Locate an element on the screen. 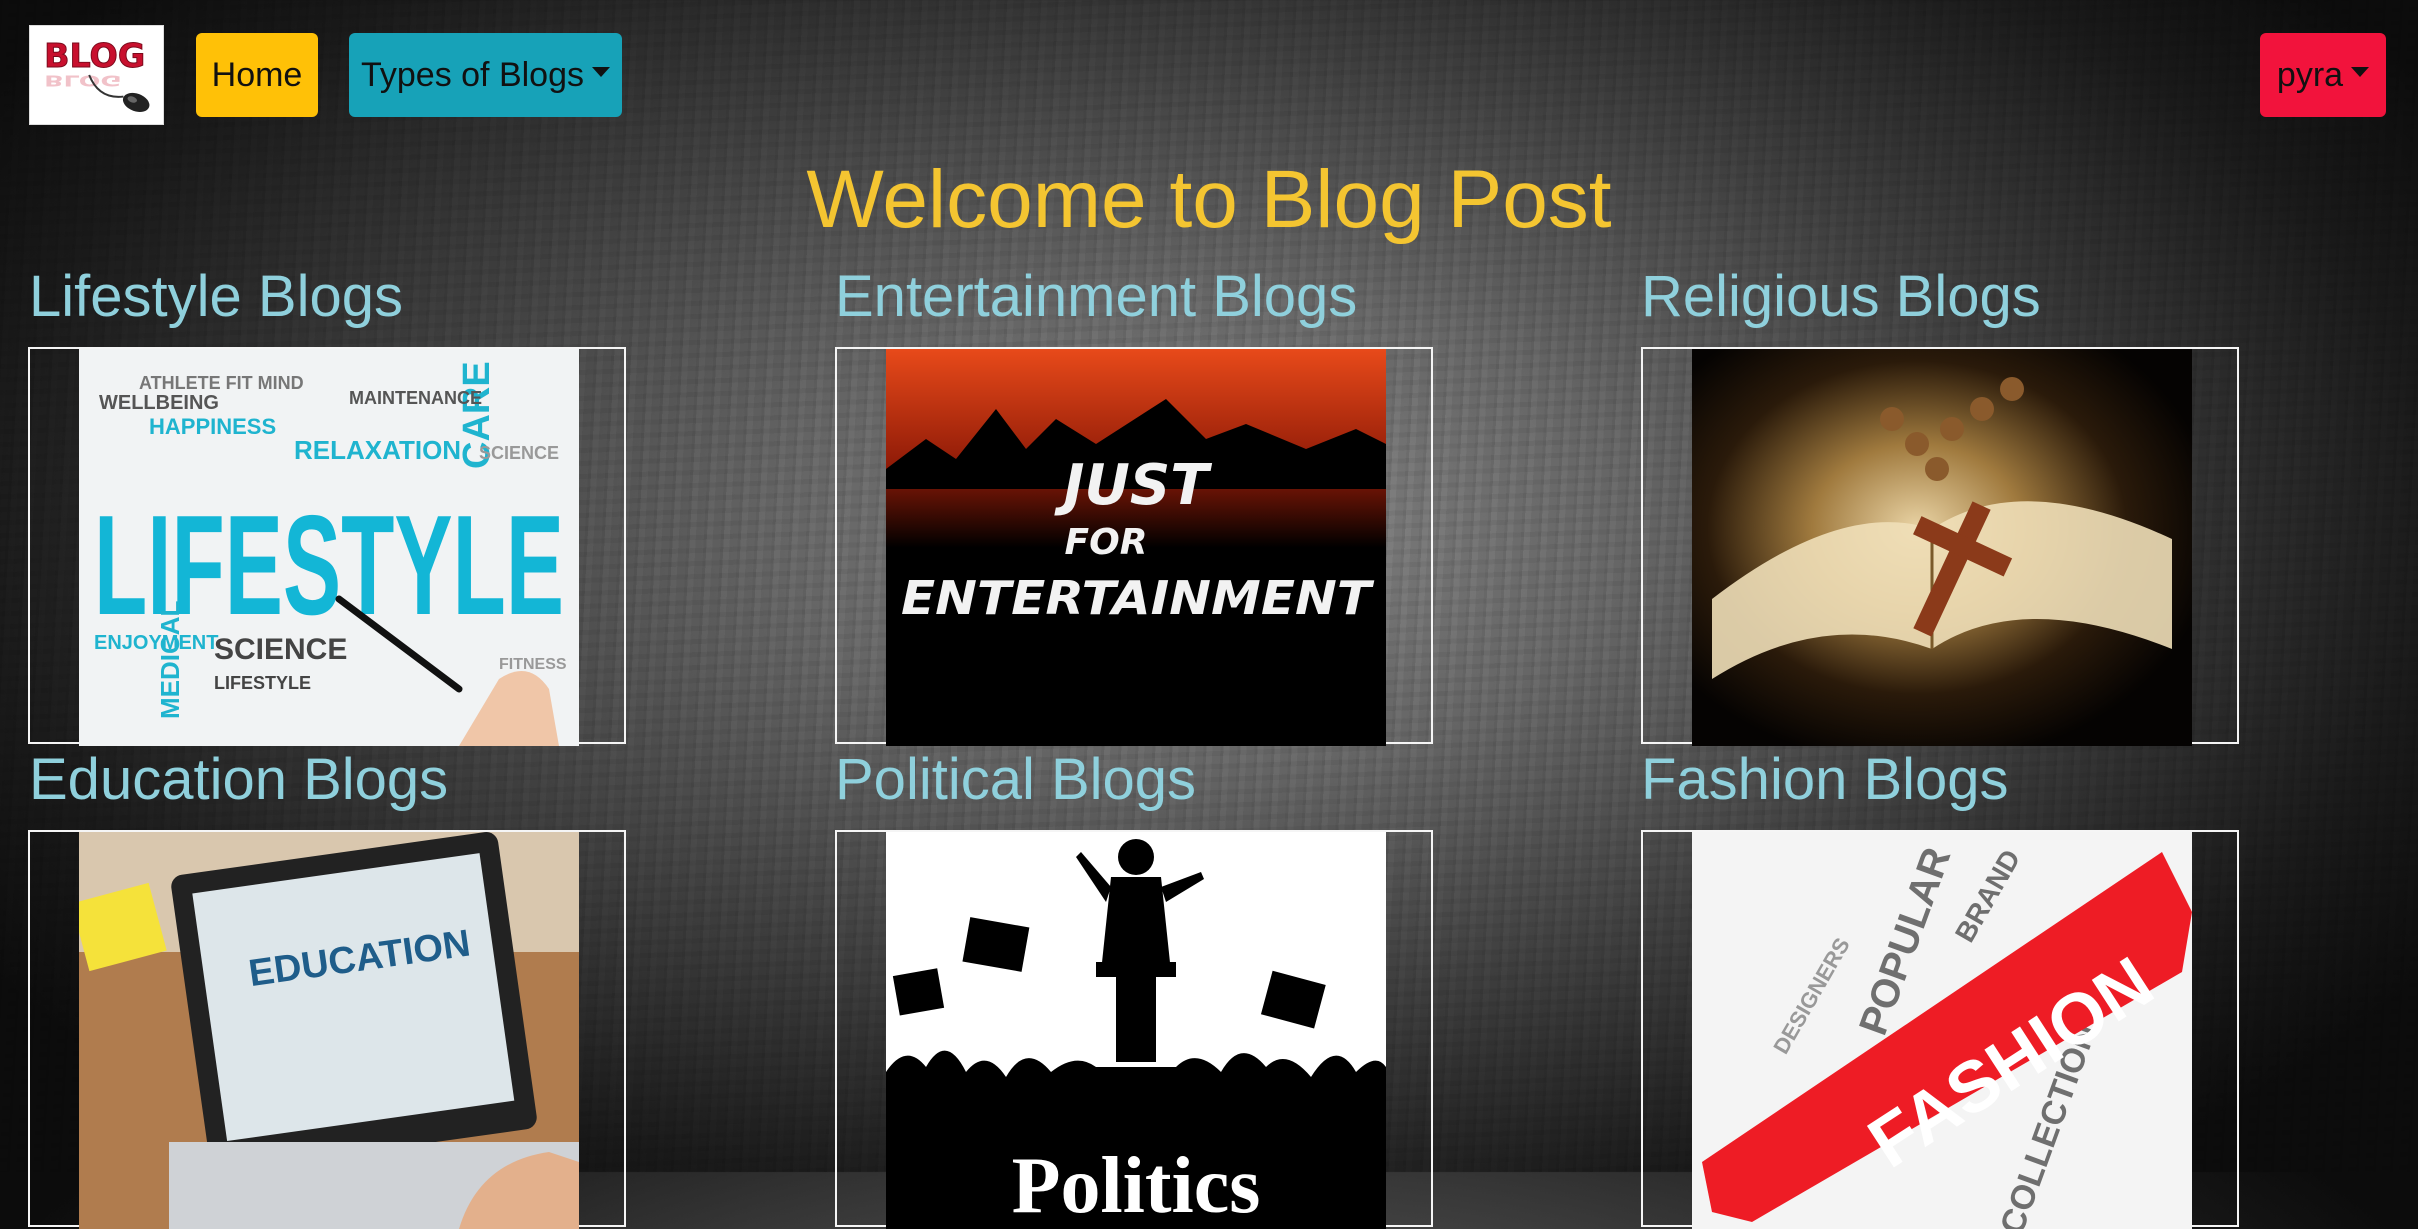 The width and height of the screenshot is (2418, 1229). home-button-label: Home is located at coordinates (257, 74).